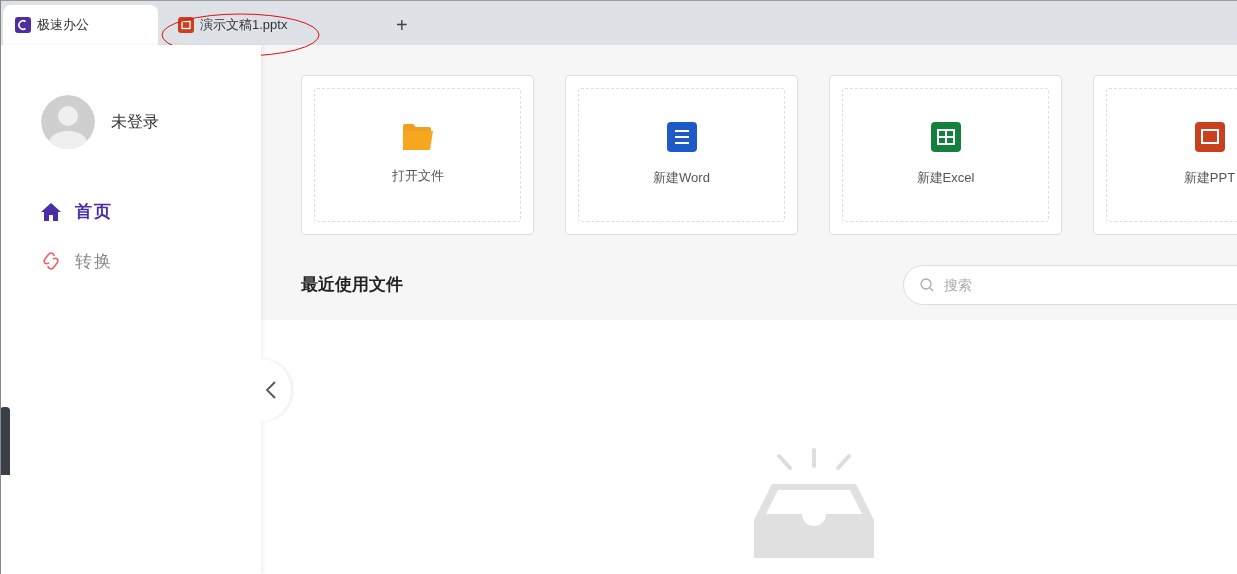  What do you see at coordinates (5, 441) in the screenshot?
I see `side-handle` at bounding box center [5, 441].